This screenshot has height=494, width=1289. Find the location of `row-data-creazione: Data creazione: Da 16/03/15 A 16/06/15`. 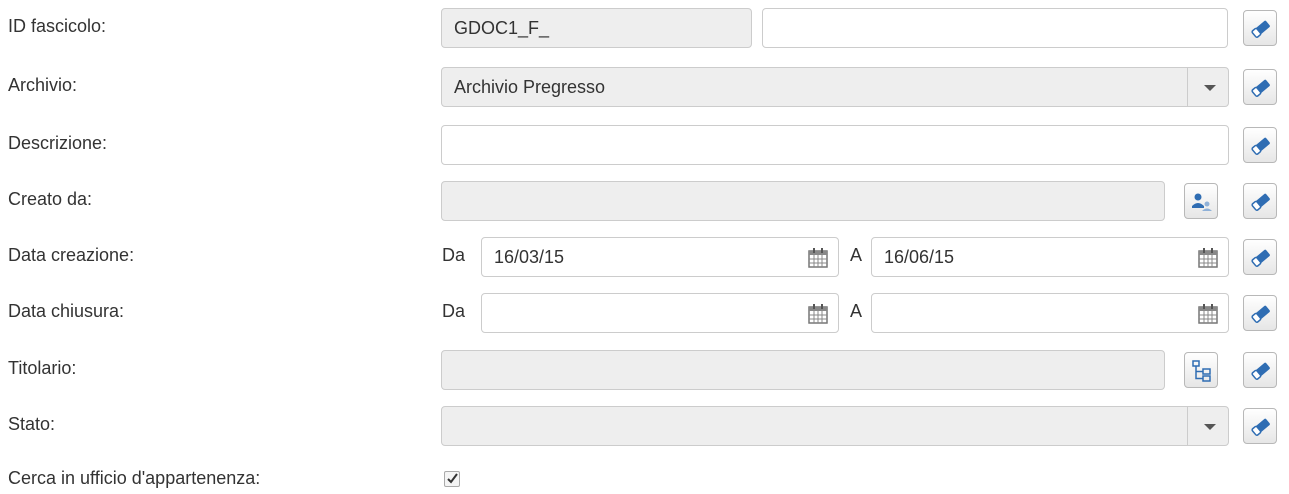

row-data-creazione: Data creazione: Da 16/03/15 A 16/06/15 is located at coordinates (644, 257).